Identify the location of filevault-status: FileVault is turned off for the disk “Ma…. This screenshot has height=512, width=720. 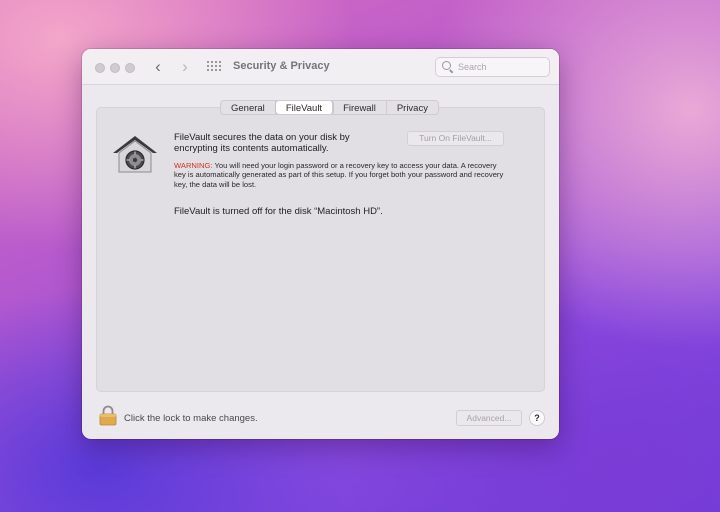
(278, 211).